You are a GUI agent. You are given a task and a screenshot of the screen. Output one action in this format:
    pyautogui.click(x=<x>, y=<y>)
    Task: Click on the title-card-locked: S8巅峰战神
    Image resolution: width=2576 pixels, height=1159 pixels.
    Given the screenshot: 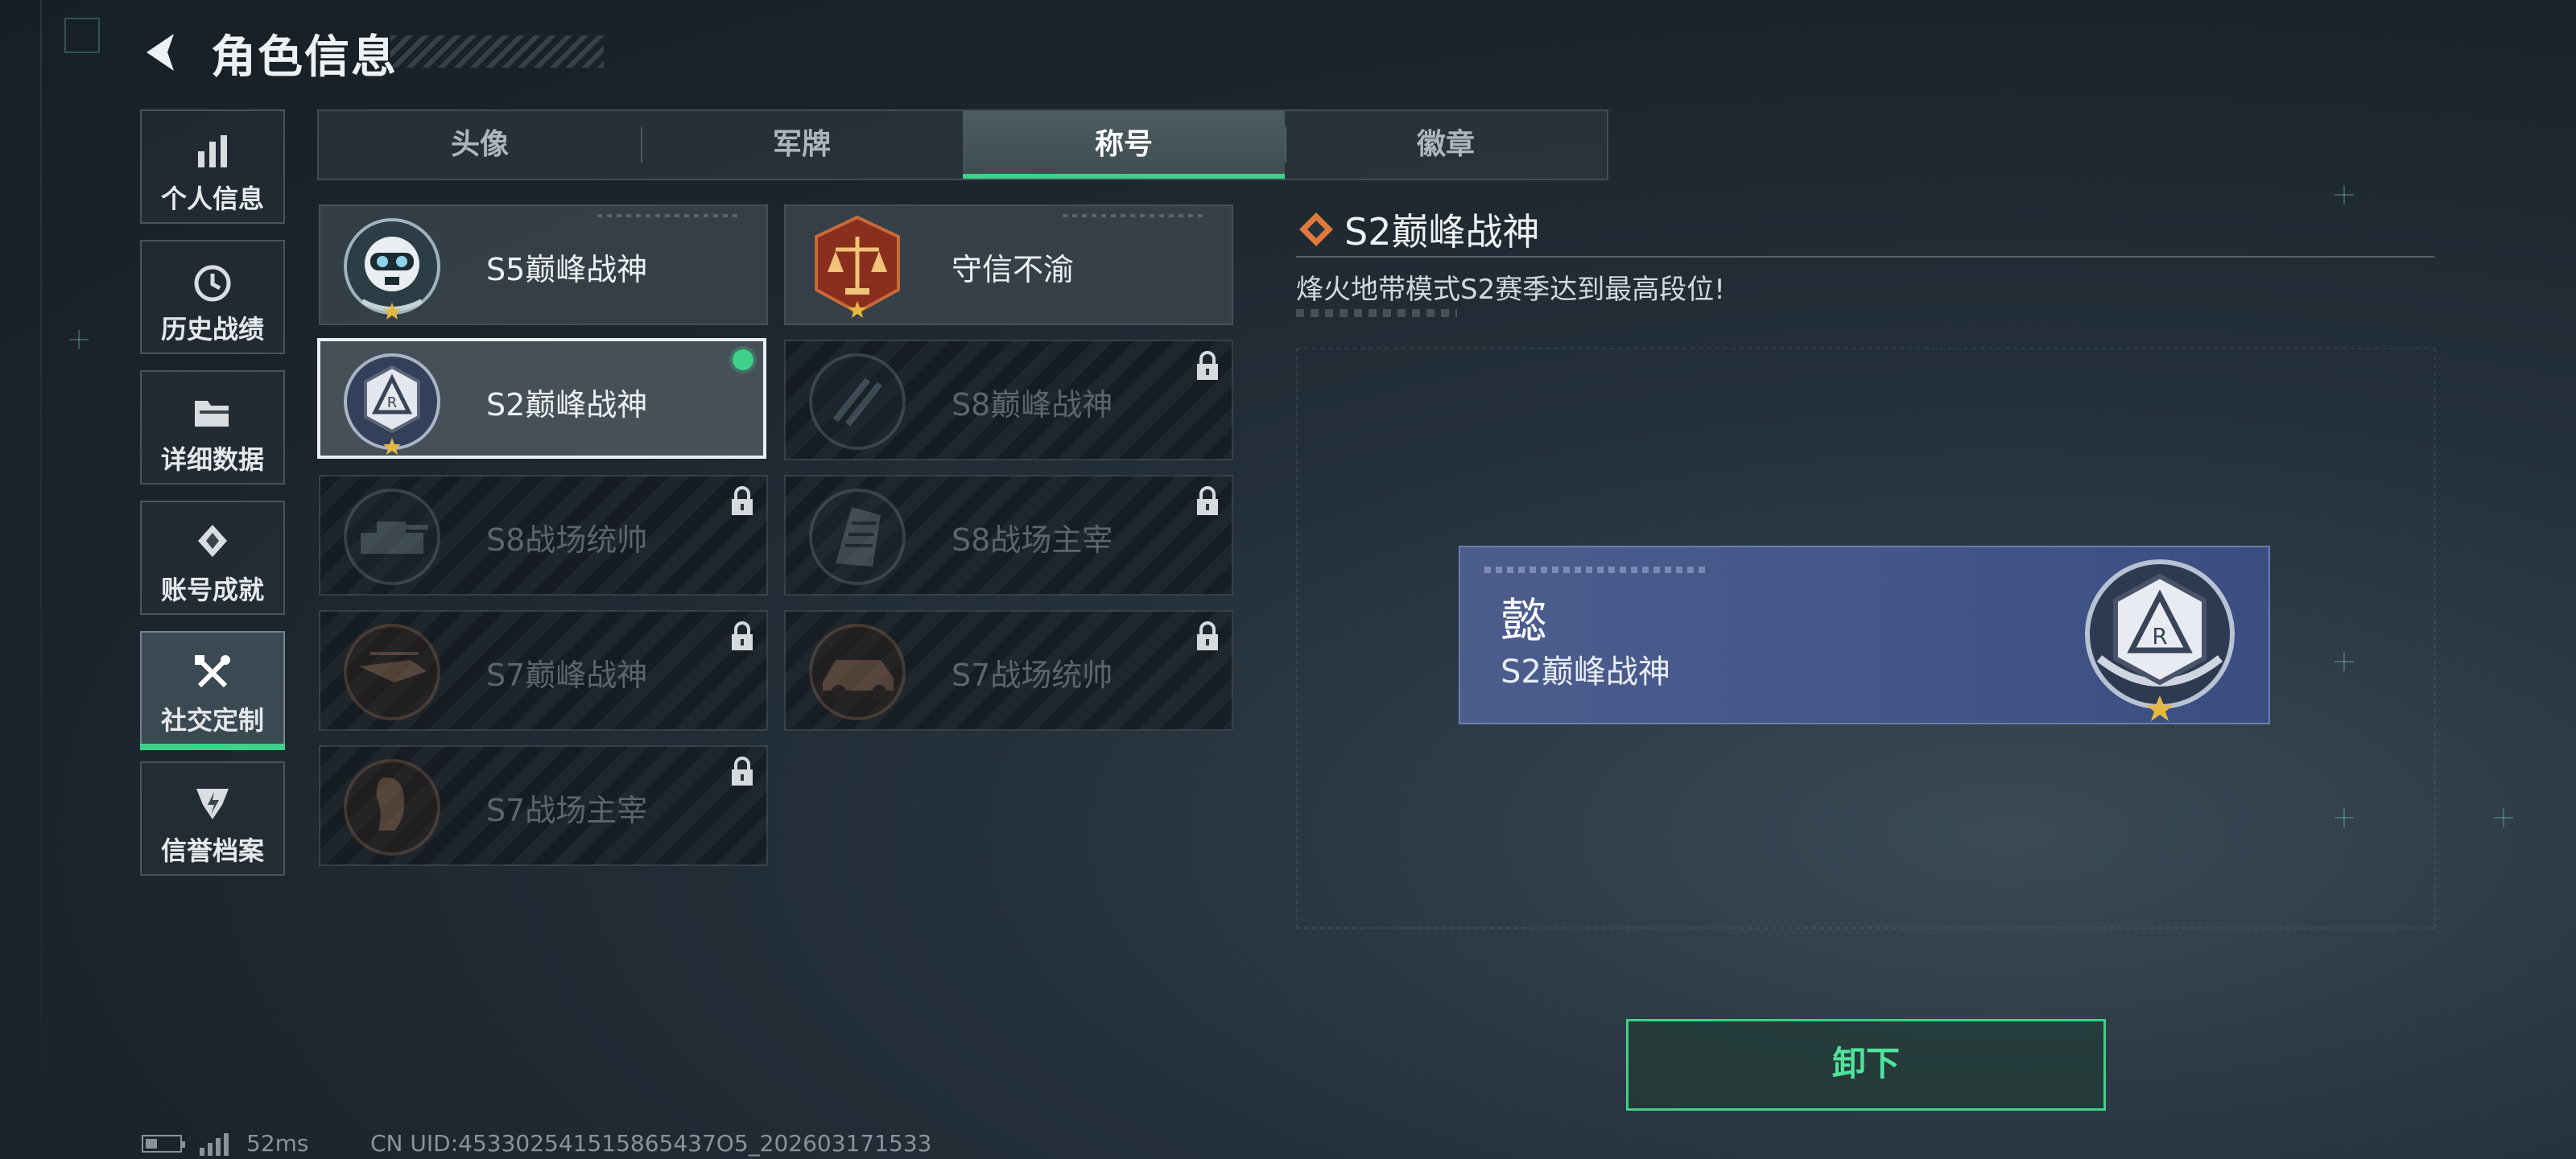 What is the action you would take?
    pyautogui.click(x=1008, y=400)
    